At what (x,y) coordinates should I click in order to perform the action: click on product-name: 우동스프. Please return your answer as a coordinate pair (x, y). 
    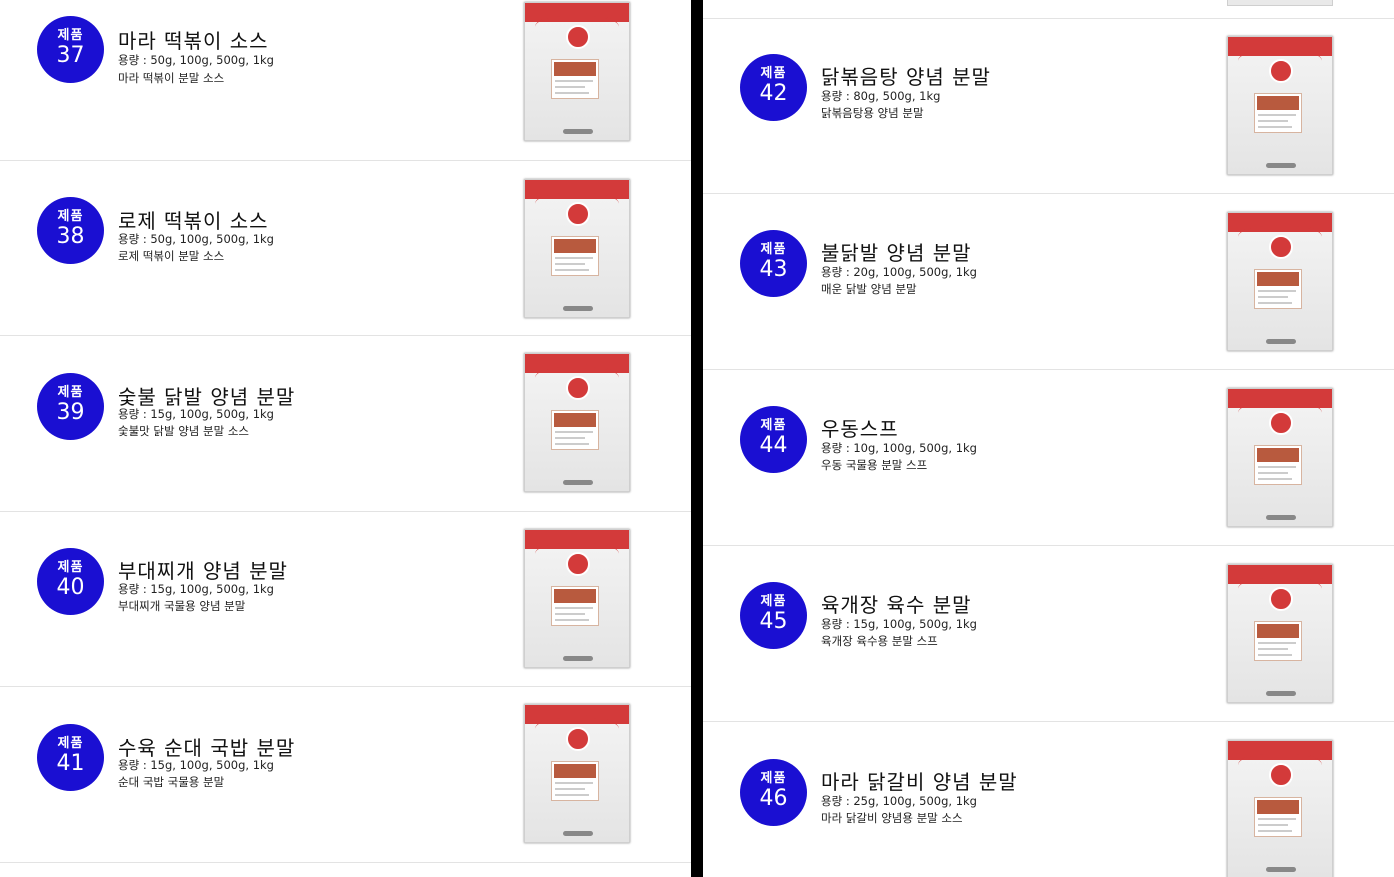
    Looking at the image, I should click on (860, 429).